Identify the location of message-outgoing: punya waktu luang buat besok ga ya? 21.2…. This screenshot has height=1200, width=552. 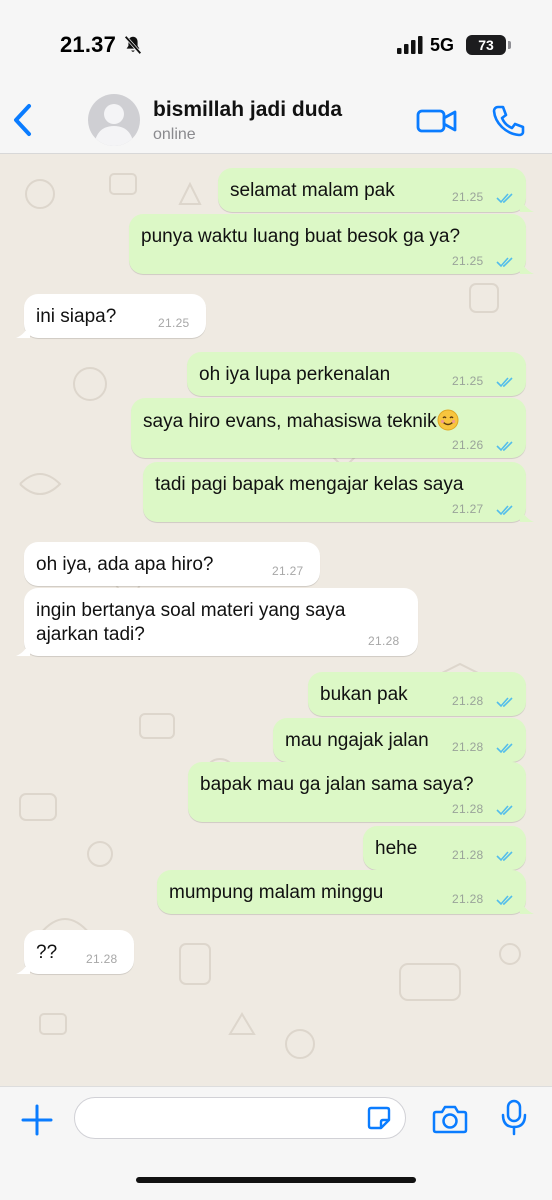
(331, 244).